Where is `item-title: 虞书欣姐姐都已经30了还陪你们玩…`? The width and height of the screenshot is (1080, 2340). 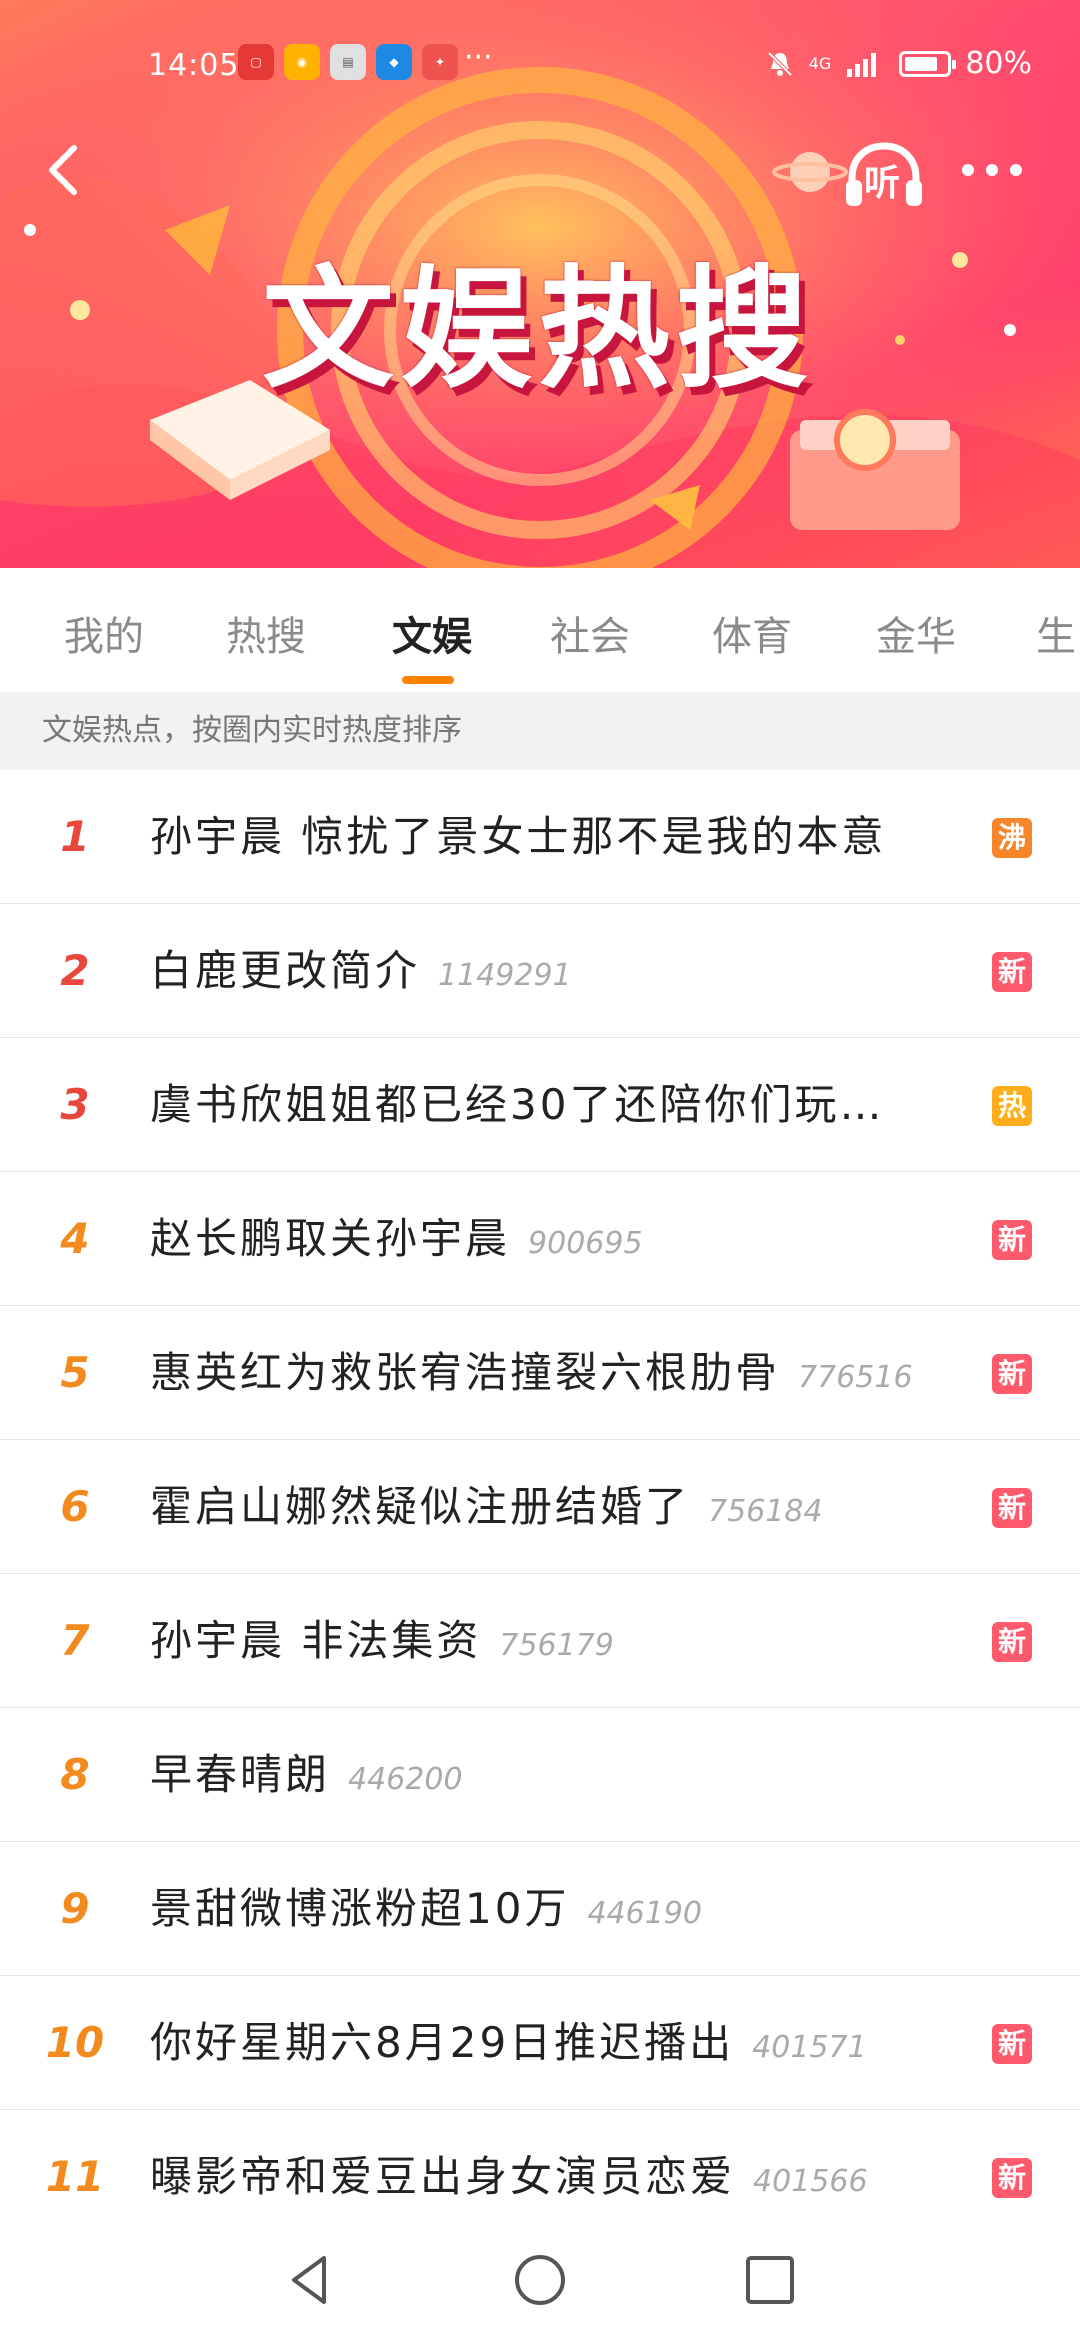
item-title: 虞书欣姐姐都已经30了还陪你们玩… is located at coordinates (517, 1104).